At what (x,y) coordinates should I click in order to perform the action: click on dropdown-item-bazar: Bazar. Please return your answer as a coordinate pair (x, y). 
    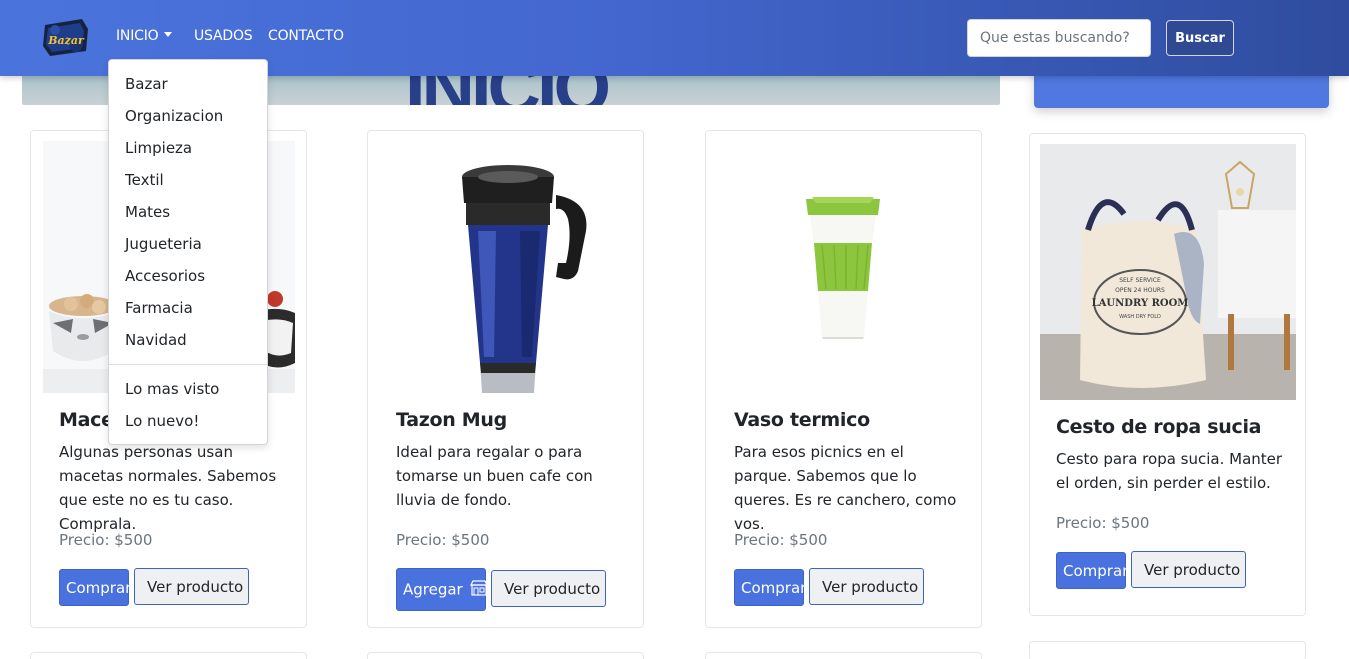
    Looking at the image, I should click on (146, 84).